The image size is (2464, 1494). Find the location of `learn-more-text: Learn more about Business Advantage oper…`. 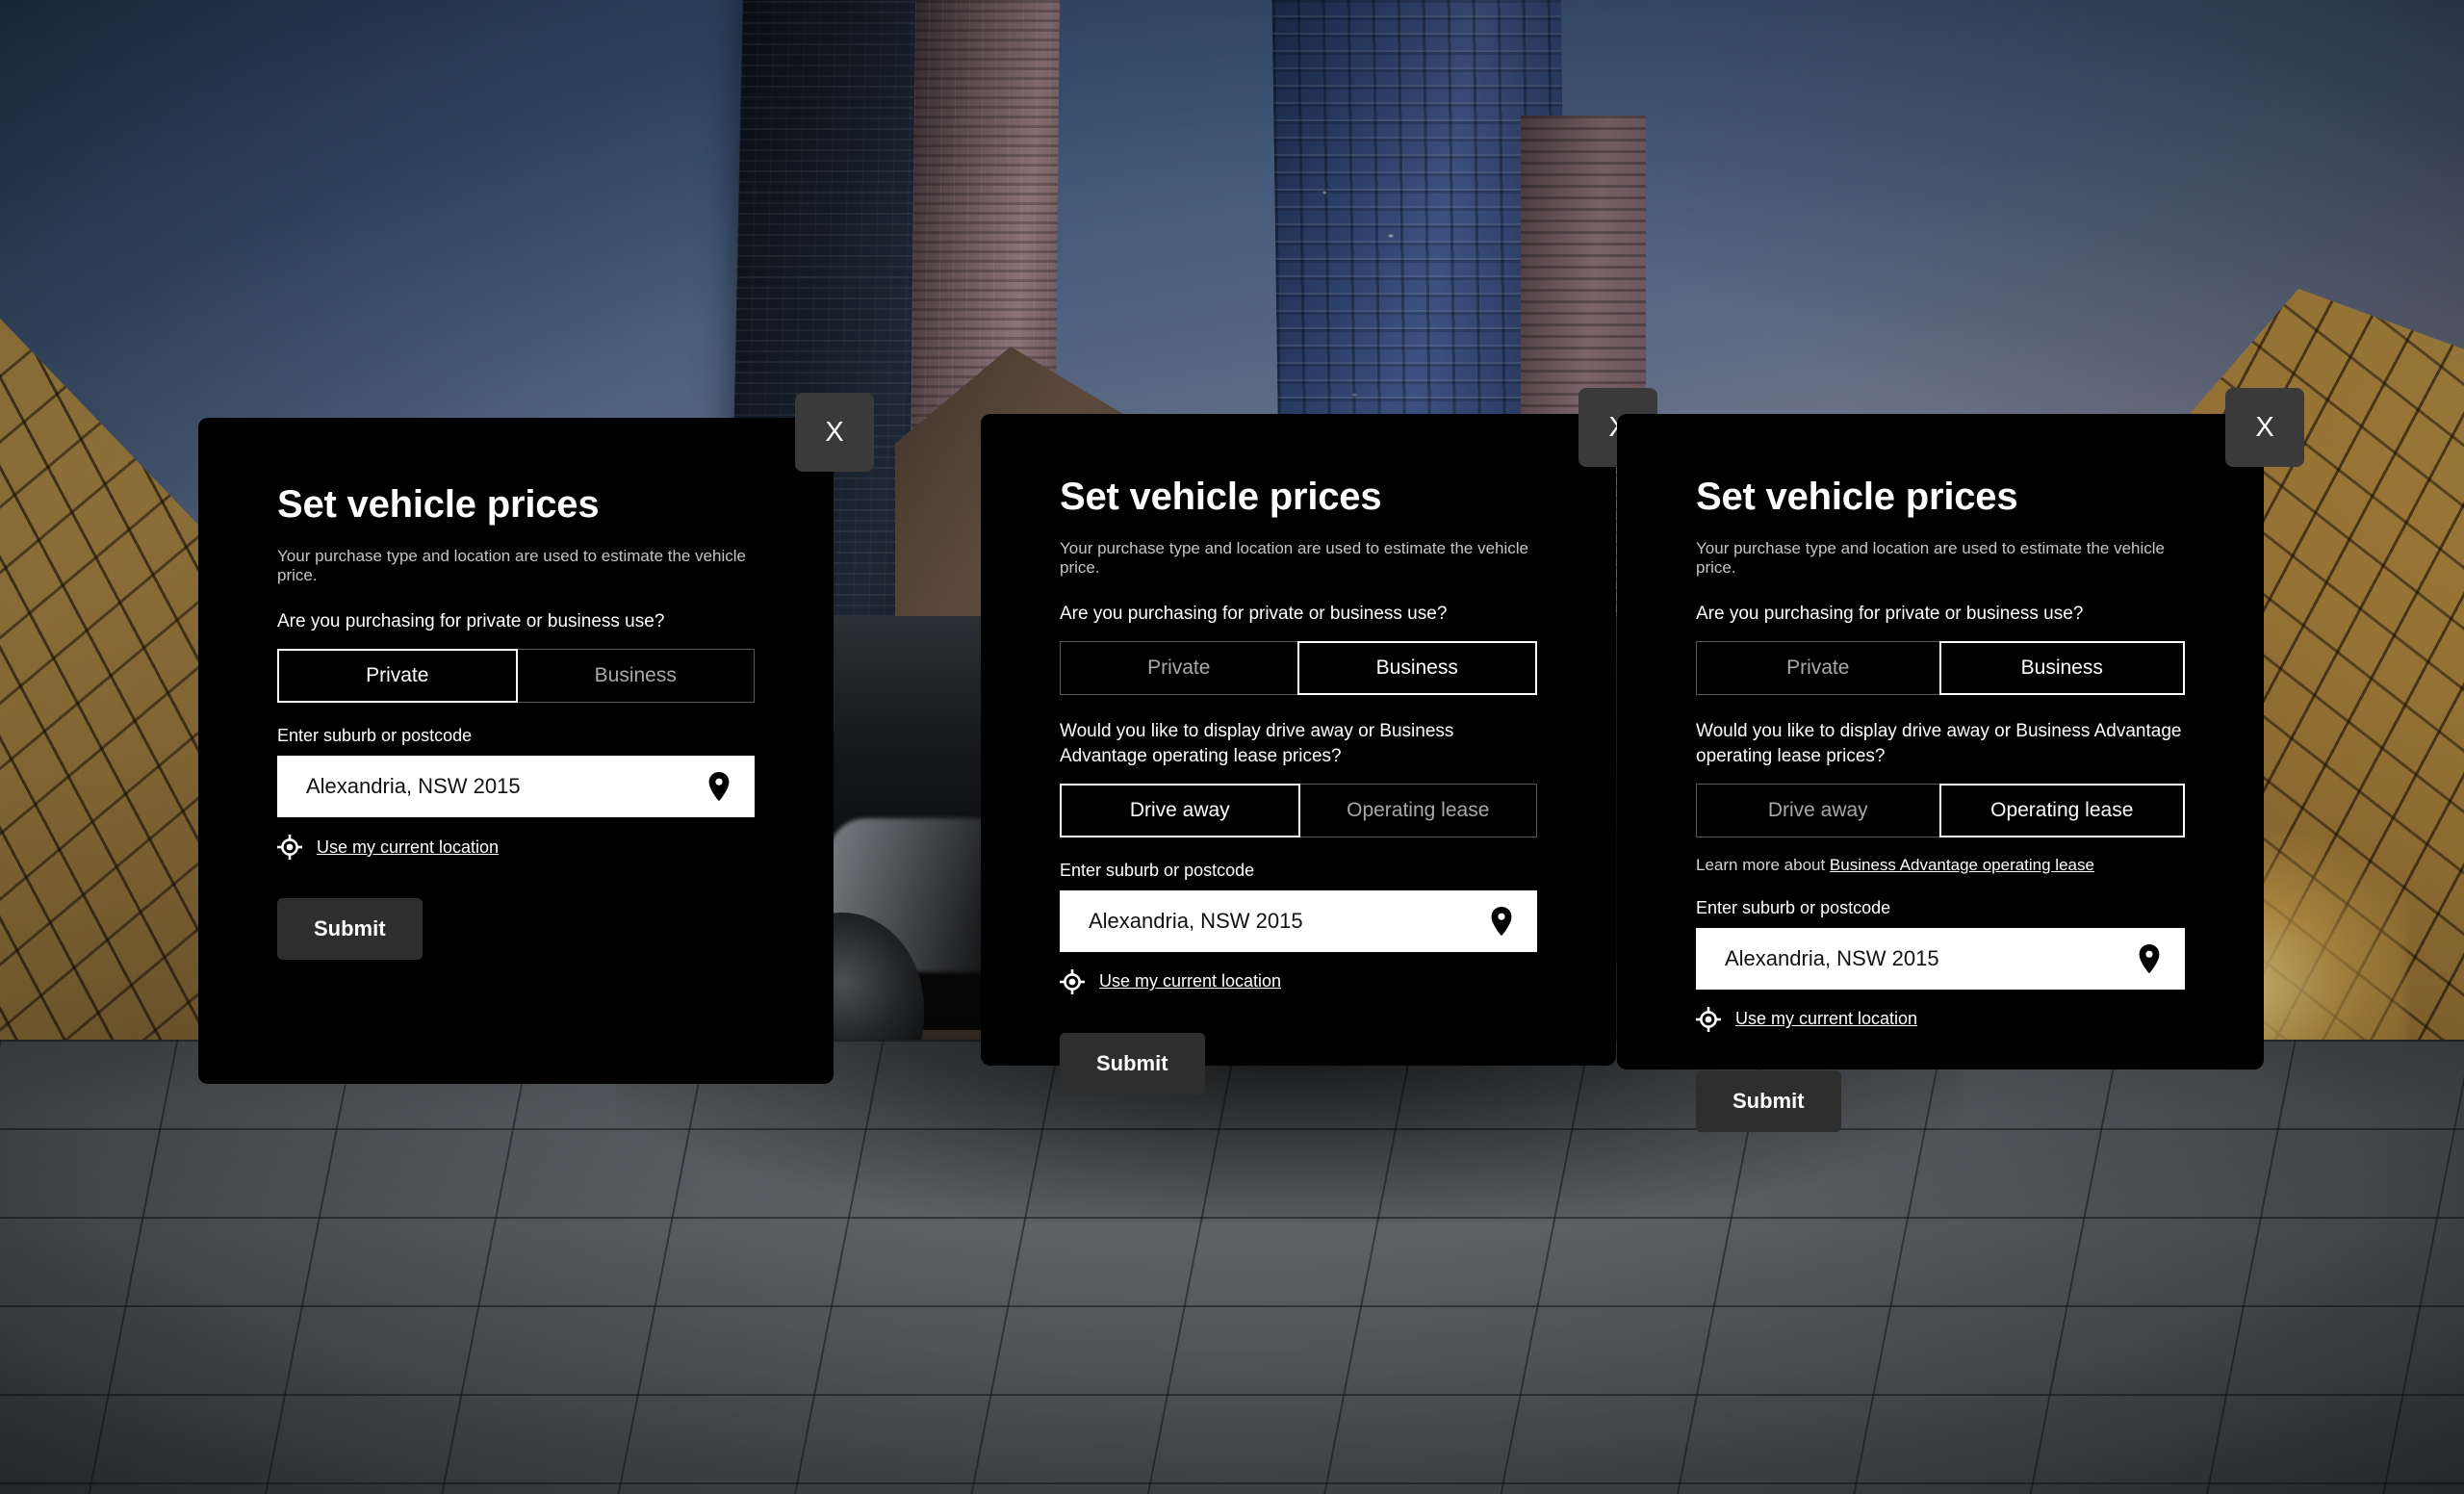

learn-more-text: Learn more about Business Advantage oper… is located at coordinates (1940, 866).